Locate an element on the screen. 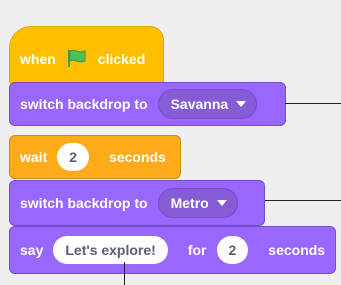 The height and width of the screenshot is (285, 341). say-seconds-input: 2 is located at coordinates (232, 250).